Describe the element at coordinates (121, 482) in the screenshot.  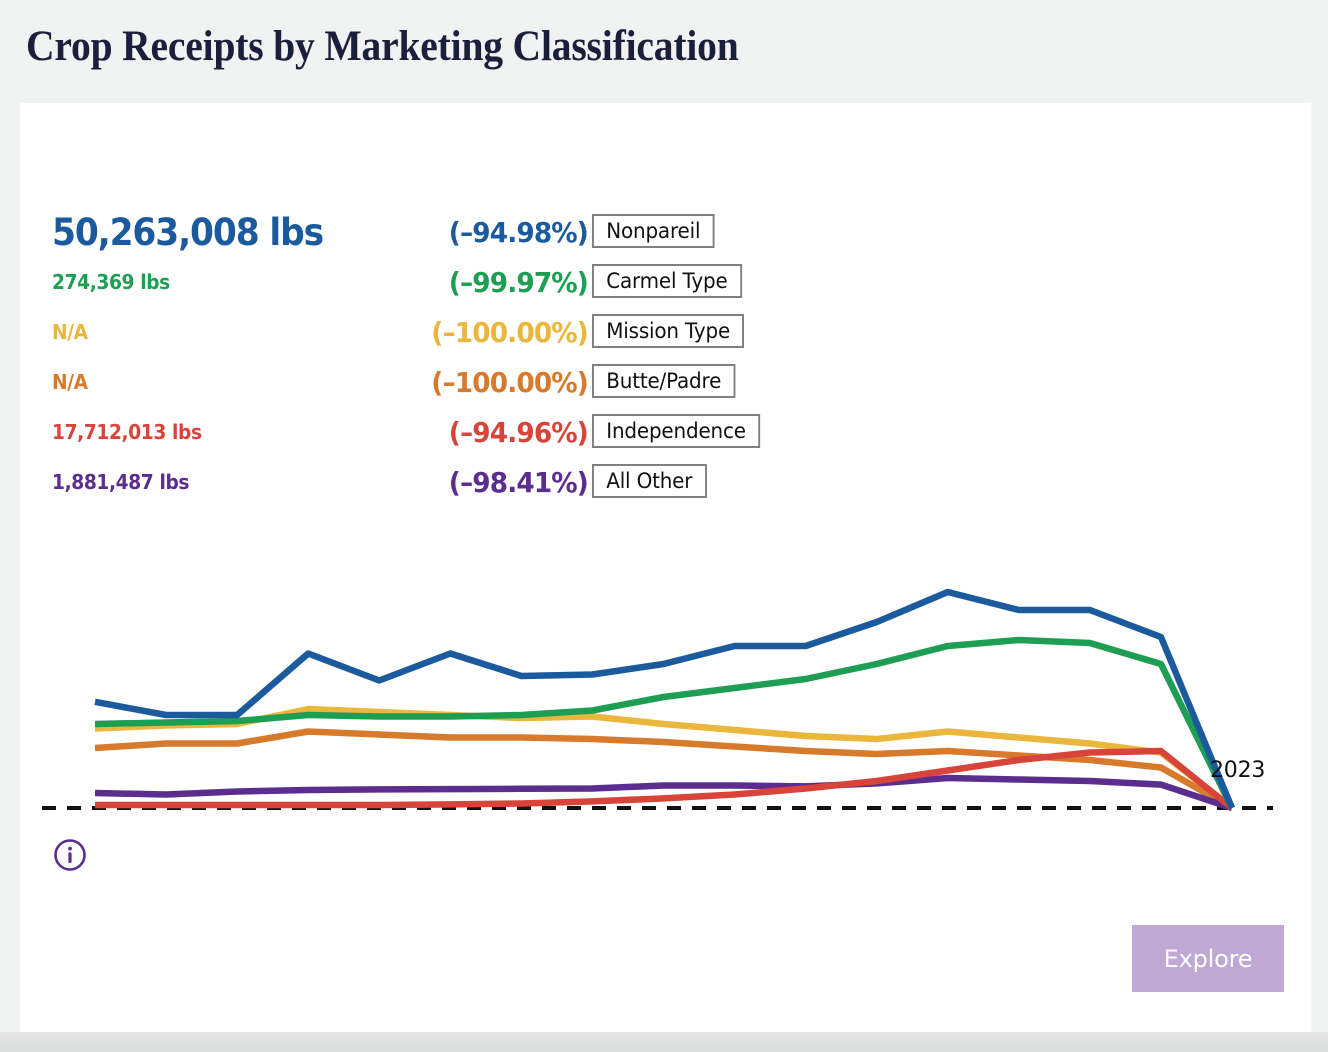
I see `legend-value: 1,881,487 lbs` at that location.